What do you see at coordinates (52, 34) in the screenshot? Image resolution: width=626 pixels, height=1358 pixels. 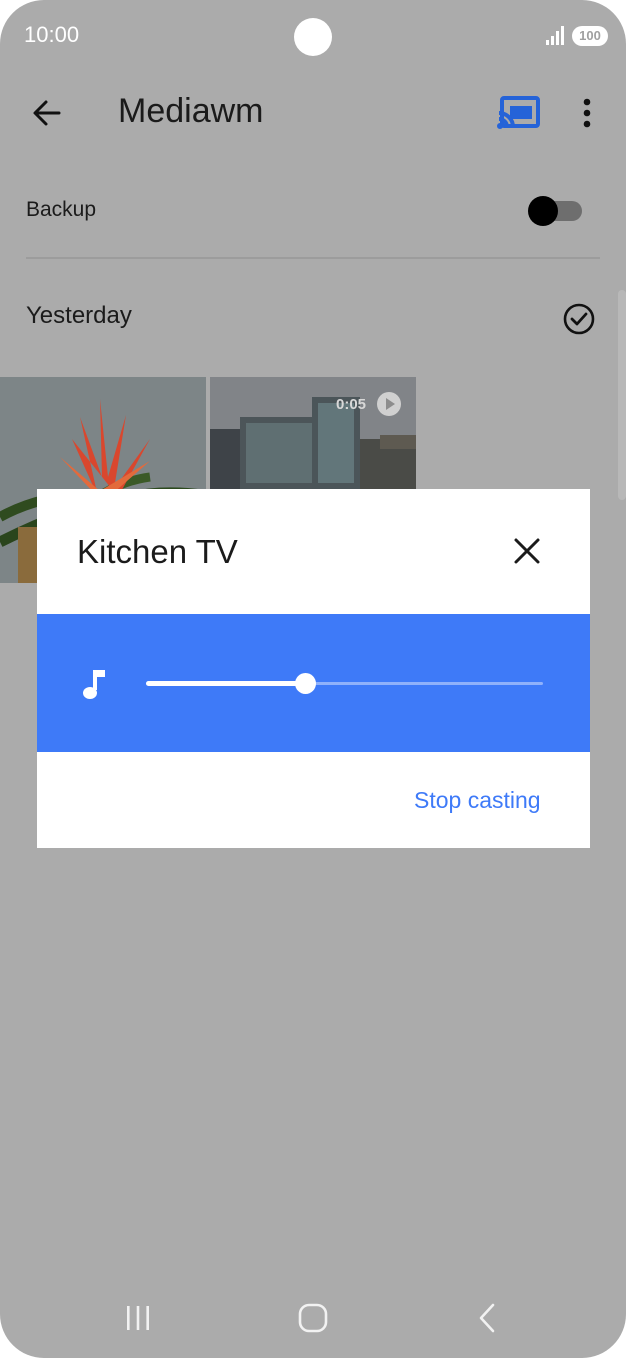 I see `status-time: 10:00` at bounding box center [52, 34].